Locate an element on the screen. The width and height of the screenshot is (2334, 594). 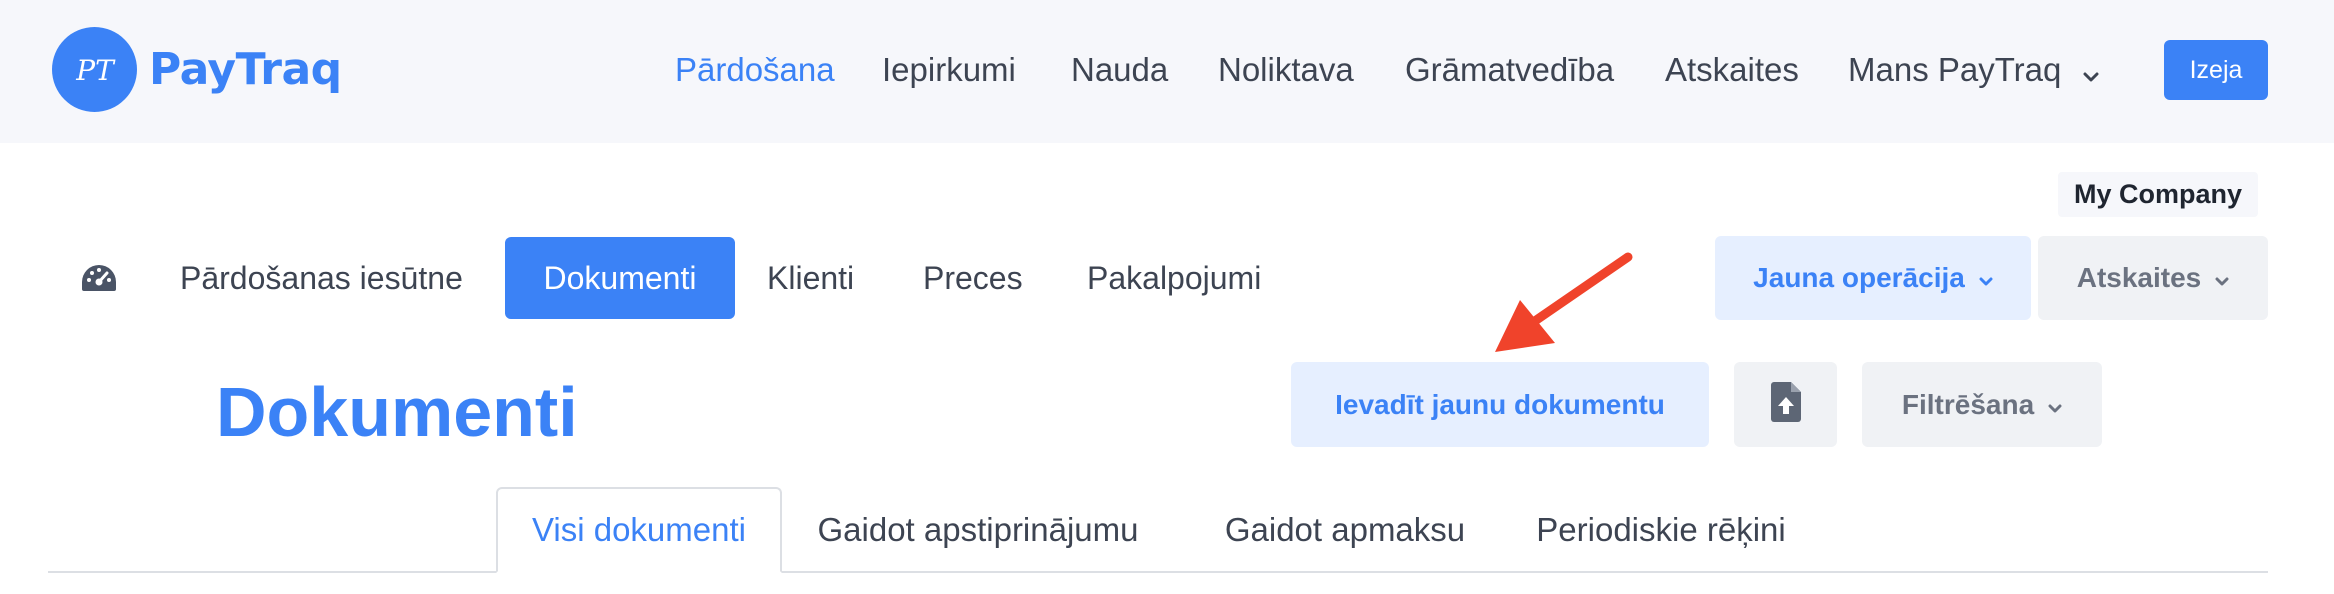
page-title: Dokumenti is located at coordinates (397, 412).